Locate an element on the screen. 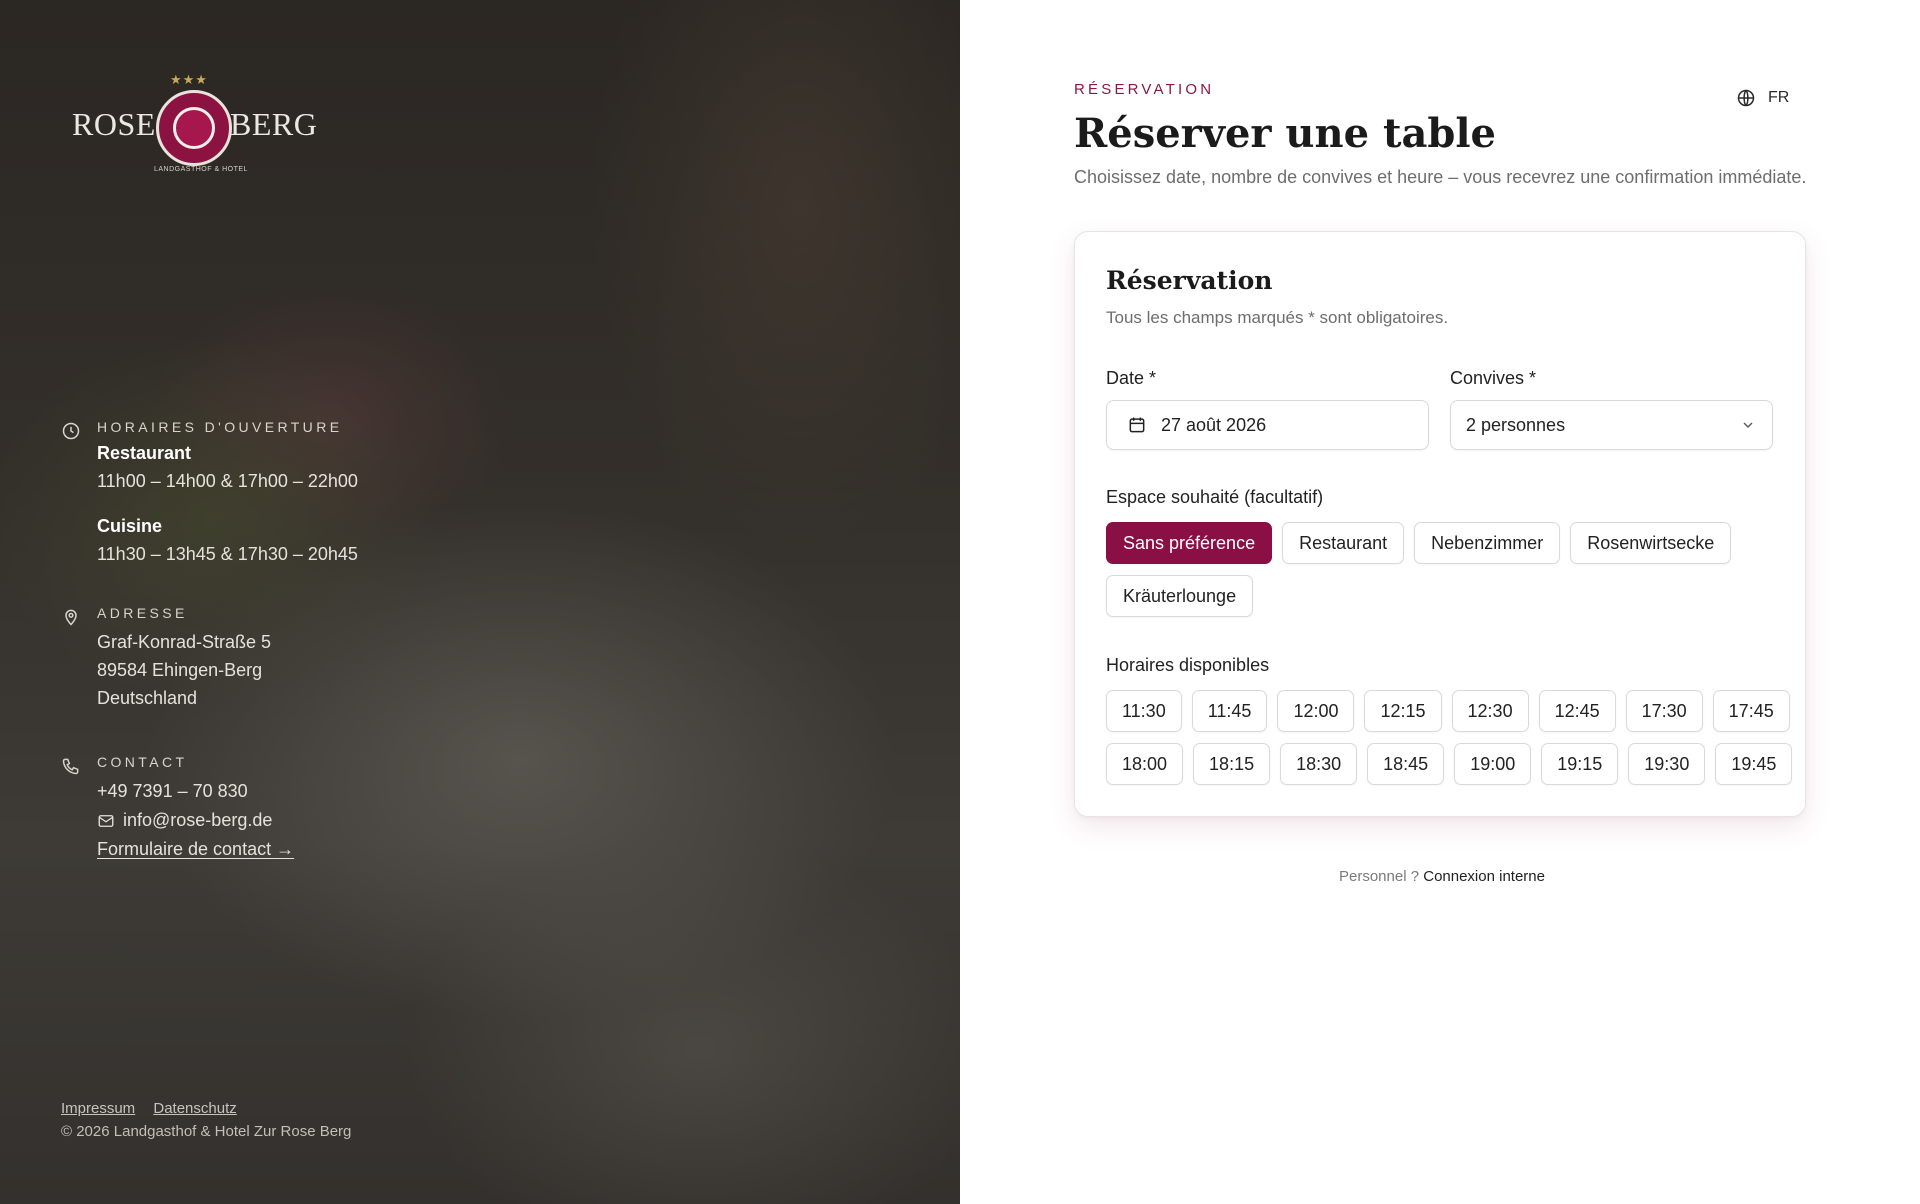 The width and height of the screenshot is (1920, 1204). datenschutz-link: Datenschutz is located at coordinates (194, 1108).